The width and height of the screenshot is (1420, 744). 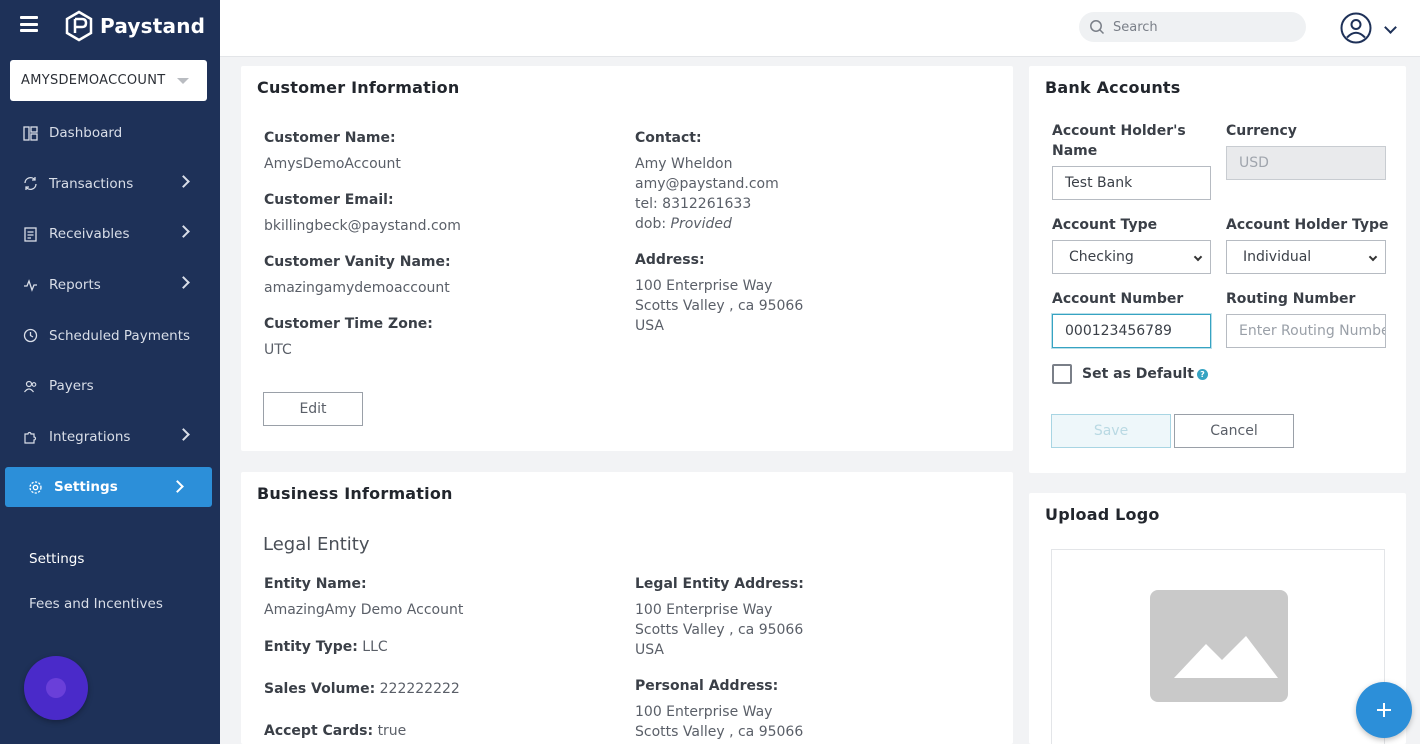 What do you see at coordinates (364, 610) in the screenshot?
I see `entity-name-value: AmazingAmy Demo Account` at bounding box center [364, 610].